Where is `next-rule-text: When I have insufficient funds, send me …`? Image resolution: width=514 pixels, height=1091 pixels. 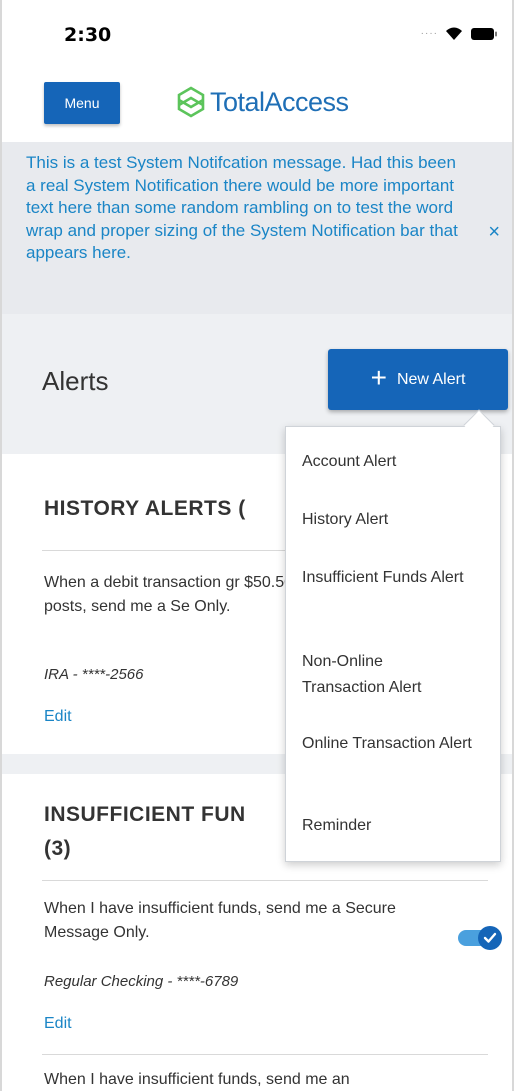 next-rule-text: When I have insufficient funds, send me … is located at coordinates (197, 1079).